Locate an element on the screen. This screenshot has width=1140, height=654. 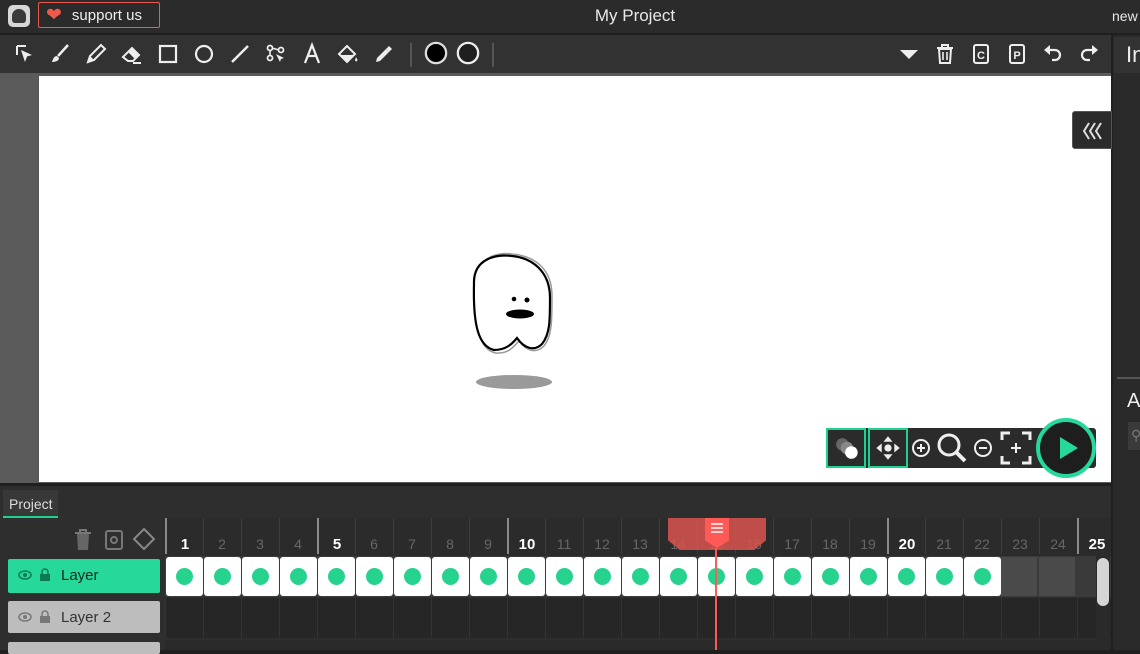
line-tool-icon is located at coordinates (240, 54).